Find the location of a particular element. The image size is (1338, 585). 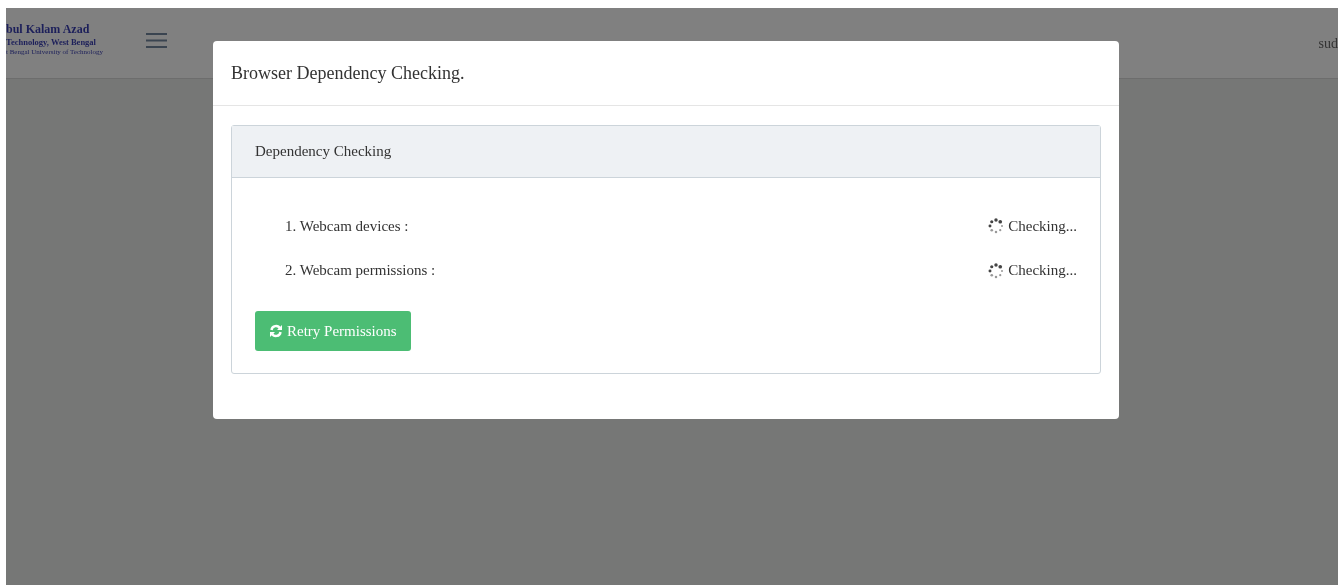

logo-text: bul Kalam Azad is located at coordinates (48, 29).